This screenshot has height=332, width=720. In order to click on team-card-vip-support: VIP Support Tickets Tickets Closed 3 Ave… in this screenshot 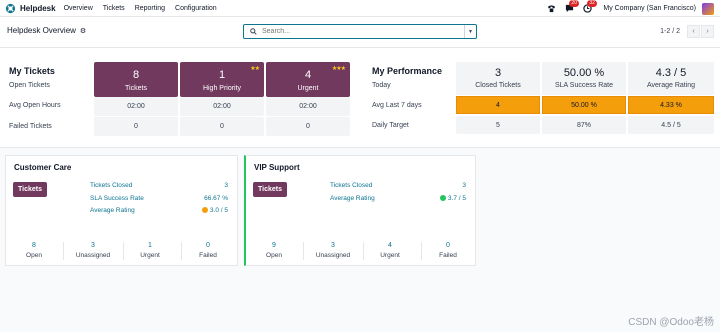, I will do `click(360, 210)`.